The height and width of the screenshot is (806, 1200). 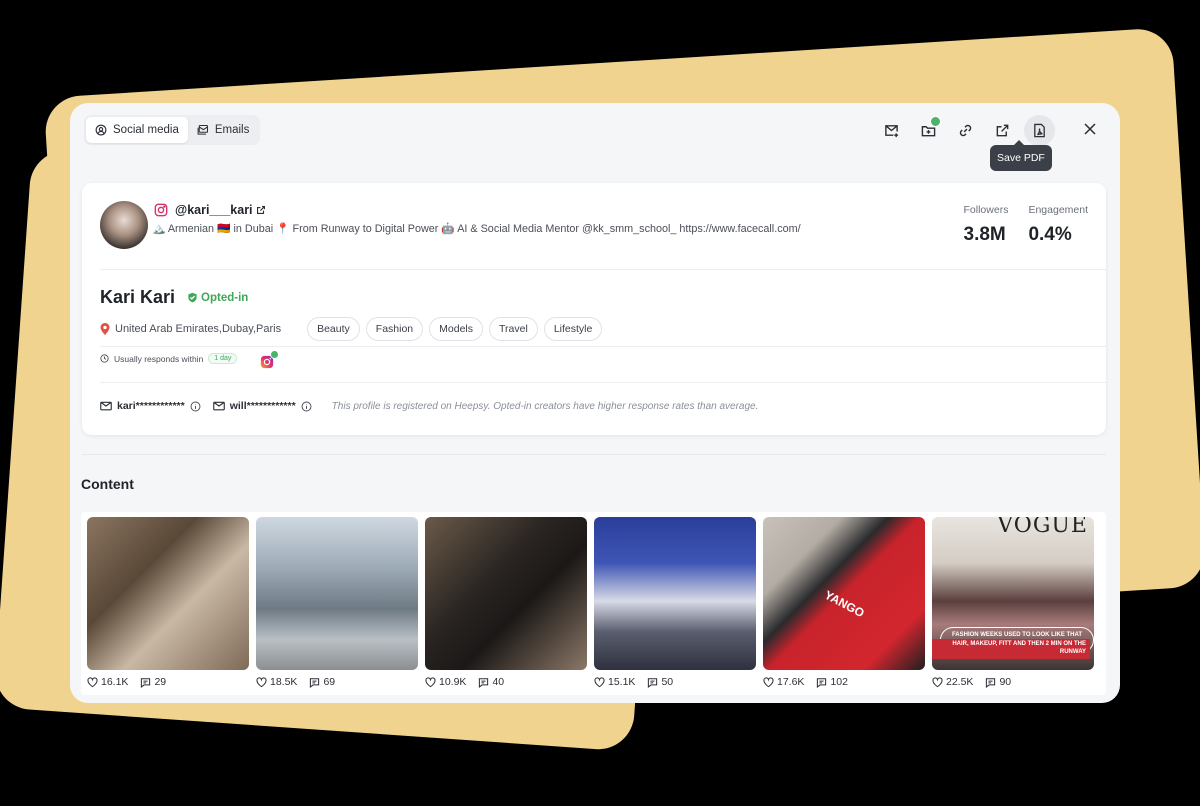 I want to click on clock-icon, so click(x=104, y=358).